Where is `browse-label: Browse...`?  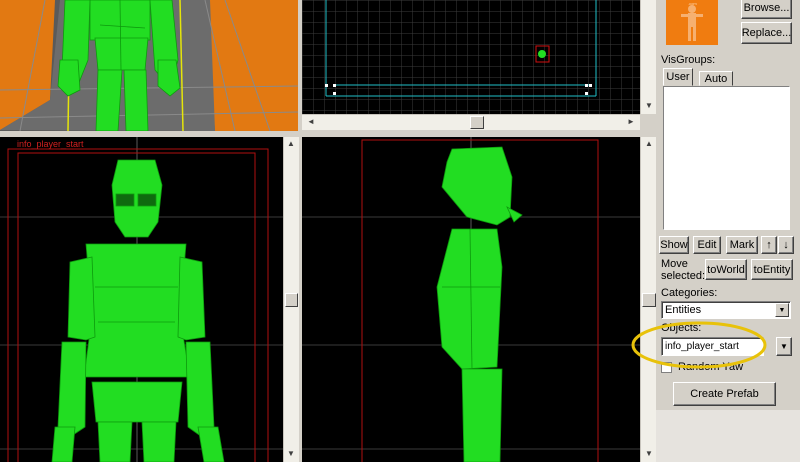
browse-label: Browse... is located at coordinates (766, 7).